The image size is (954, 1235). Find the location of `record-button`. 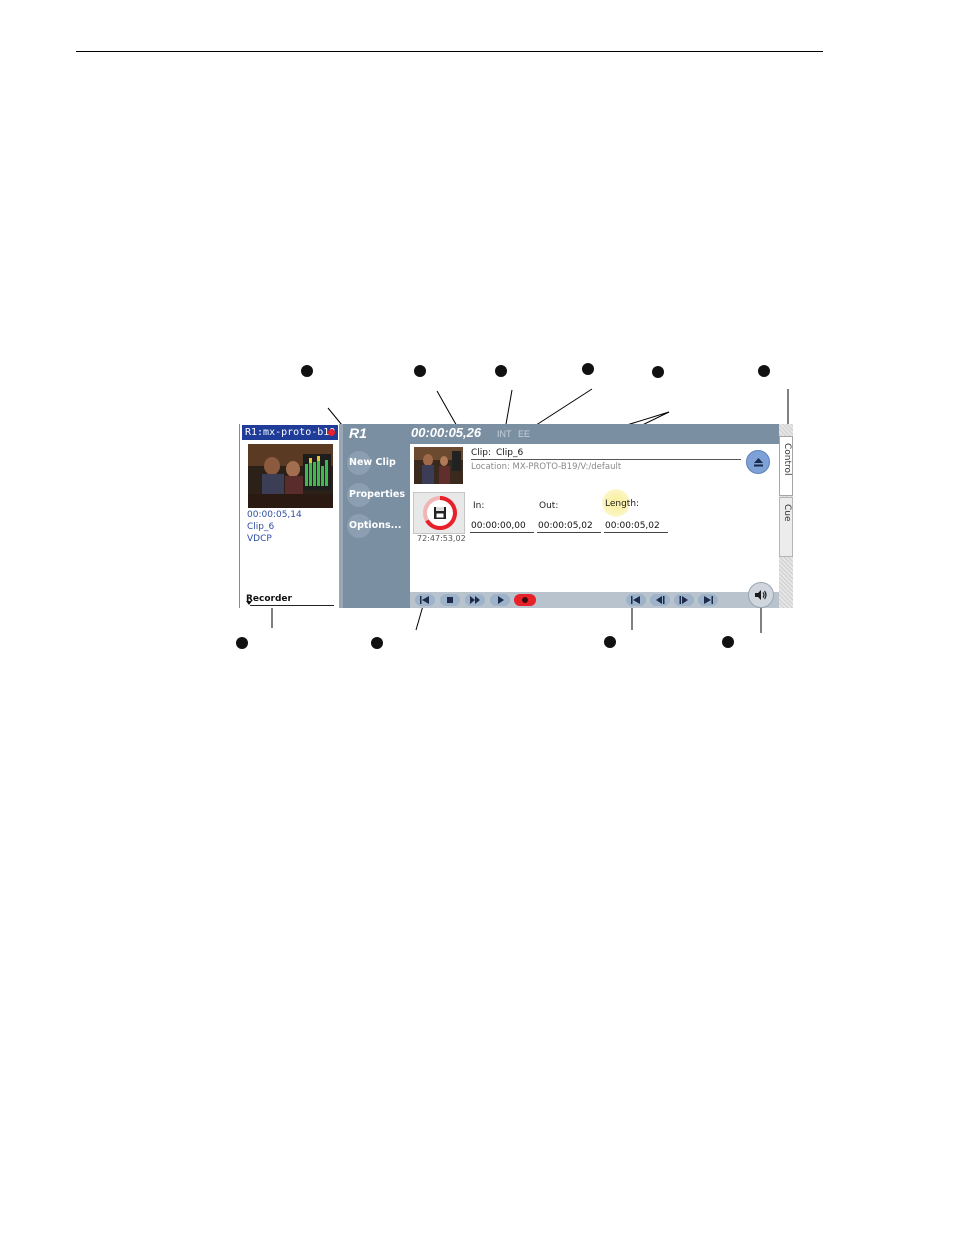

record-button is located at coordinates (525, 600).